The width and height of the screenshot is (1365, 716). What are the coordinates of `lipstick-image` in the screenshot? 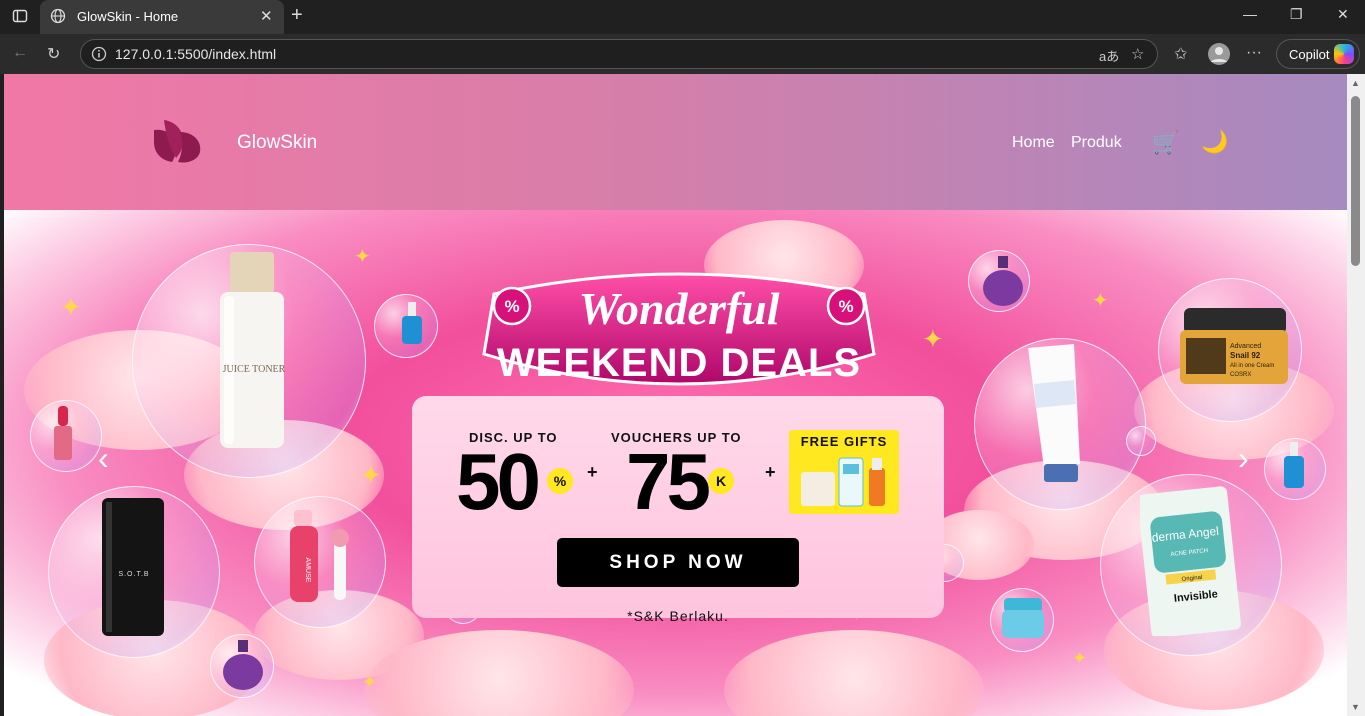 It's located at (63, 433).